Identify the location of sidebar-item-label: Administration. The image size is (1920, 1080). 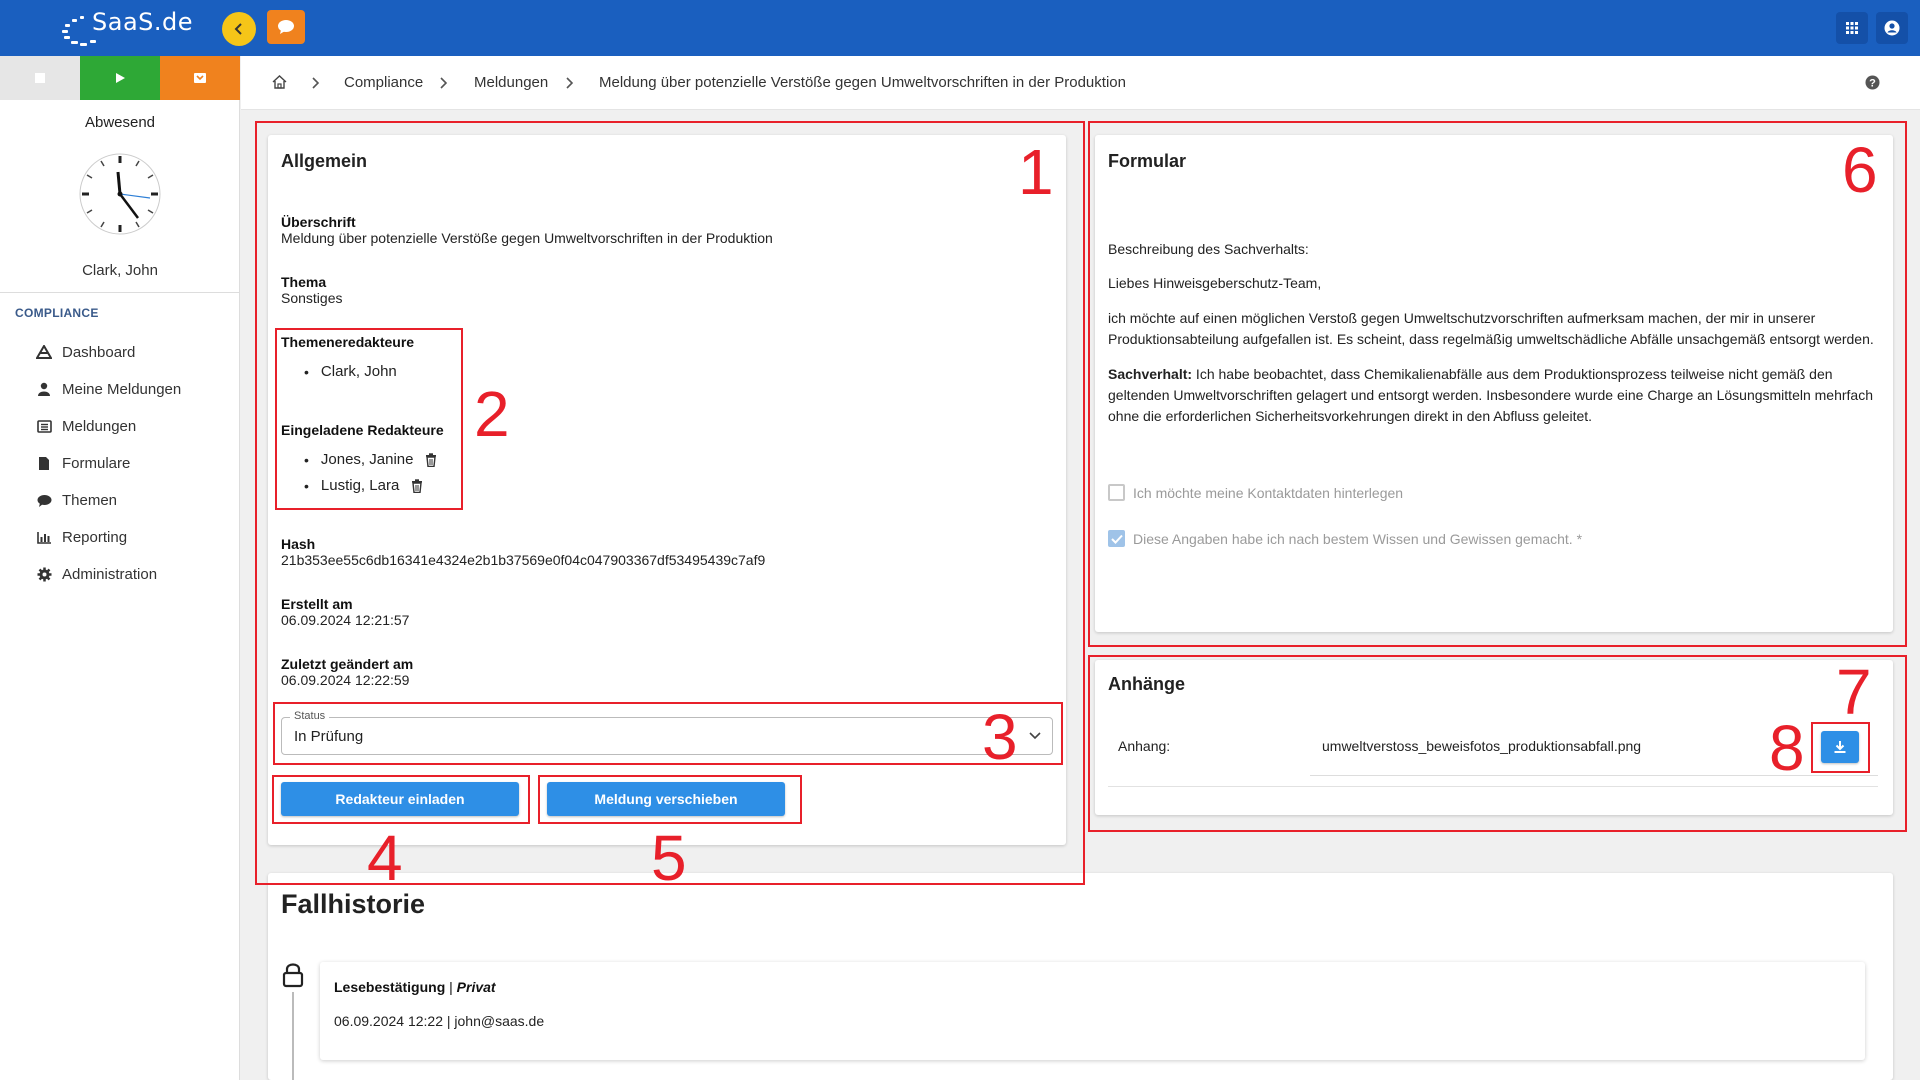
(110, 574).